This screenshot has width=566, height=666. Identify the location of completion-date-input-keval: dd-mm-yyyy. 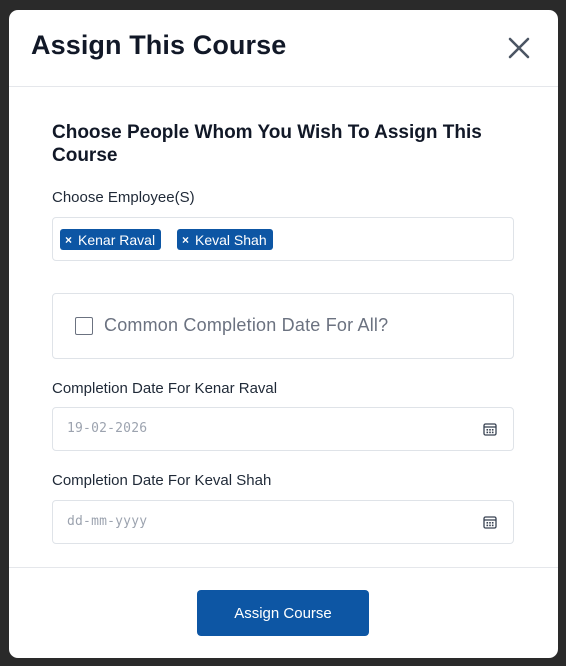
(283, 522).